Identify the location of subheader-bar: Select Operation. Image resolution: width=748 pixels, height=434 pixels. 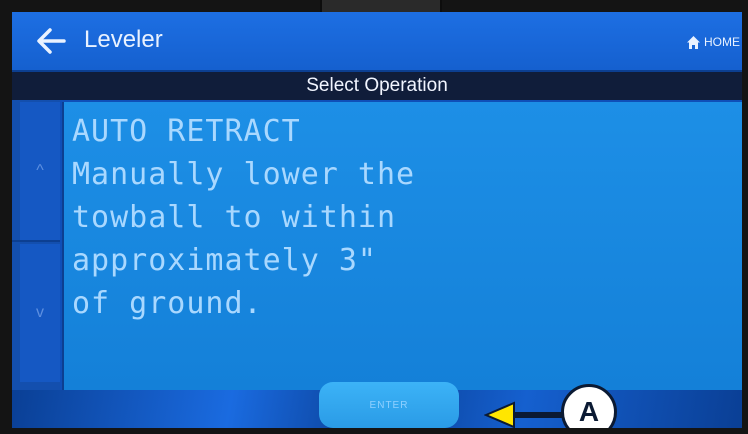
(377, 86).